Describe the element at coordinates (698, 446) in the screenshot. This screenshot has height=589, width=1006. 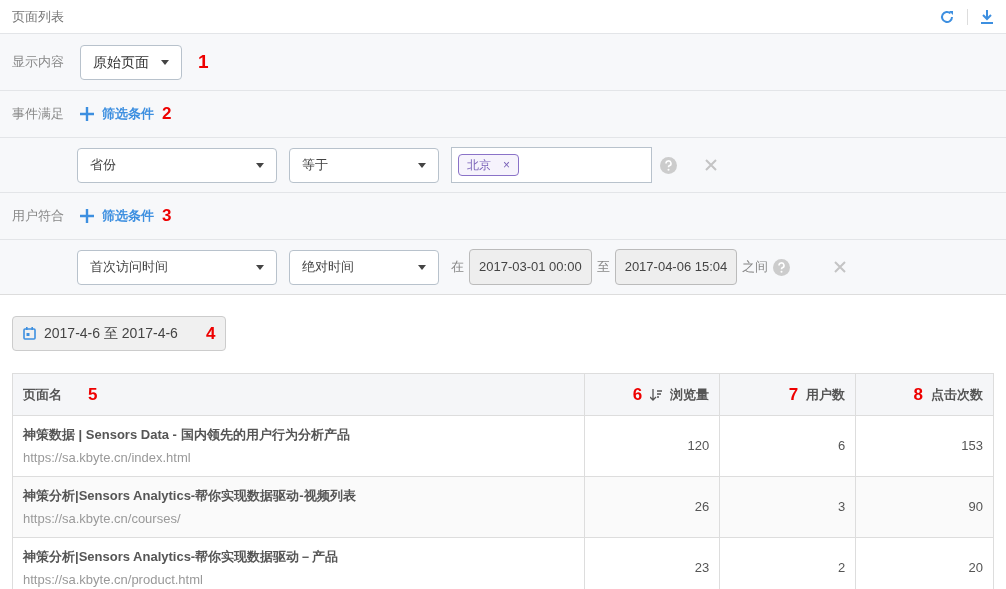
I see `table-cell: 120` at that location.